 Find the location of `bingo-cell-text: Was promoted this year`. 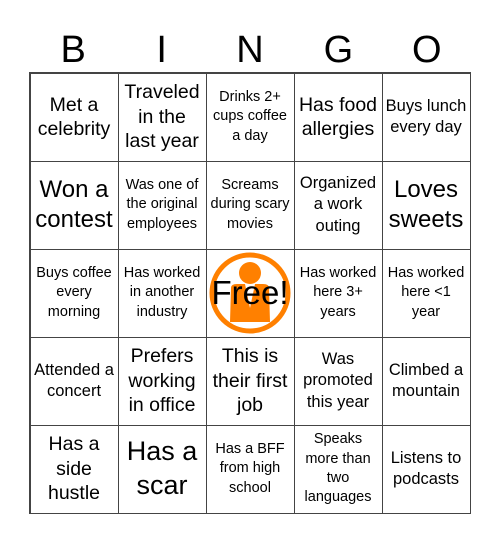

bingo-cell-text: Was promoted this year is located at coordinates (338, 380).